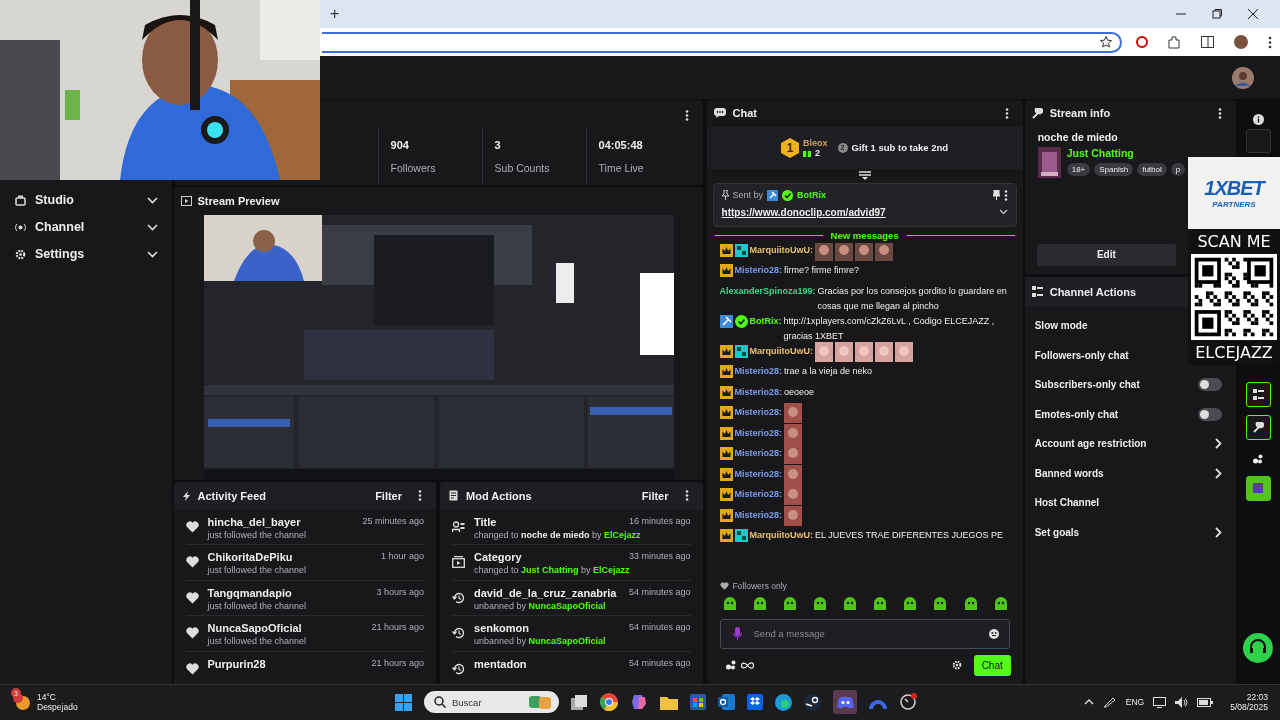  I want to click on chat-button: Chat, so click(992, 665).